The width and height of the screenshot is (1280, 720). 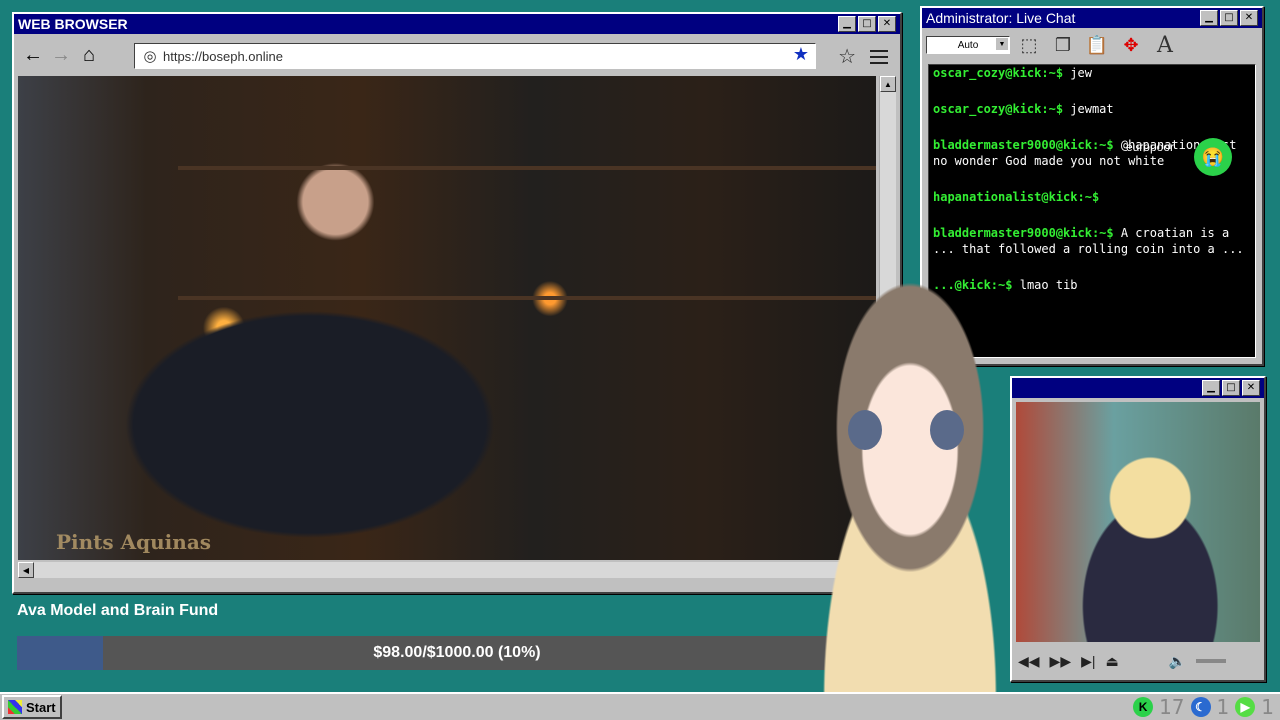 What do you see at coordinates (1002, 44) in the screenshot?
I see `chevron-down-icon: ▼` at bounding box center [1002, 44].